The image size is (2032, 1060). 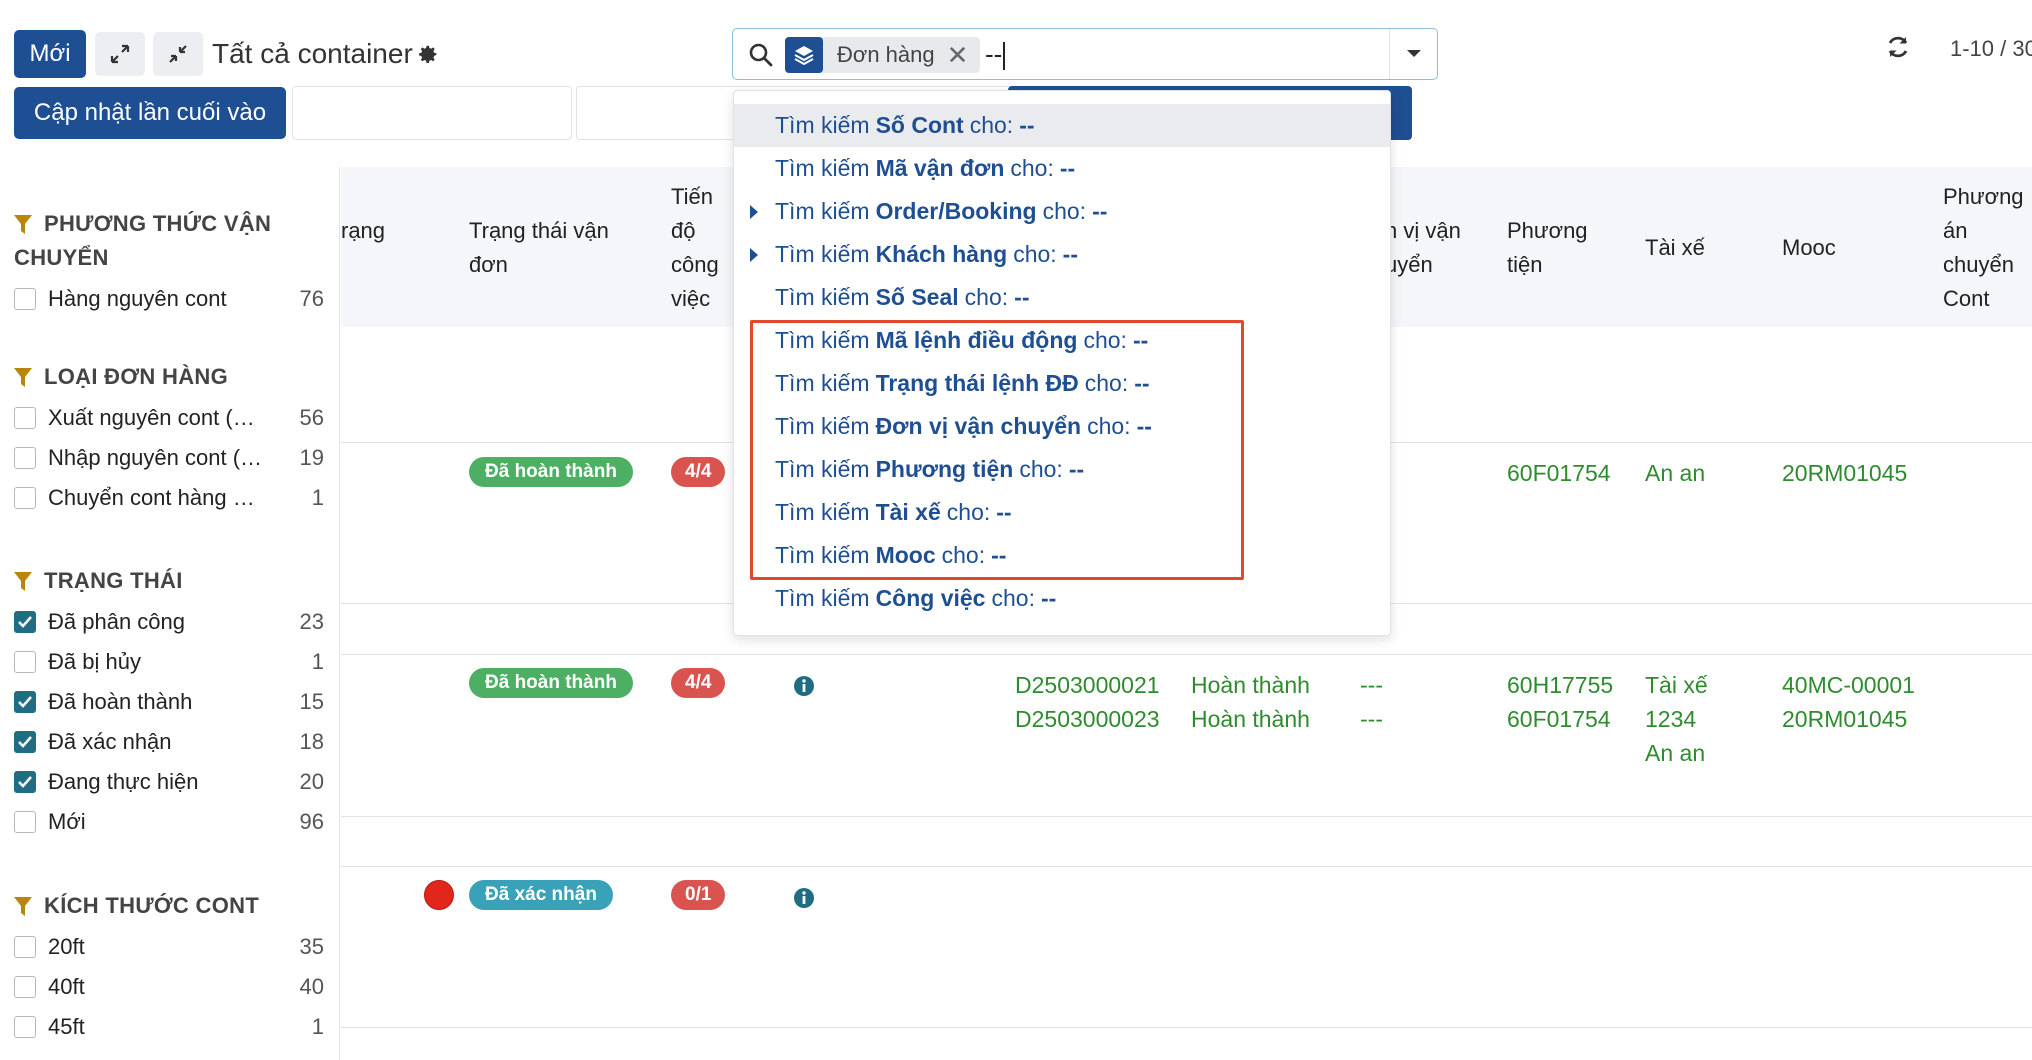 What do you see at coordinates (1062, 168) in the screenshot?
I see `search-option-ma-van-don: Tìm kiếm Mã vận đơn cho: --` at bounding box center [1062, 168].